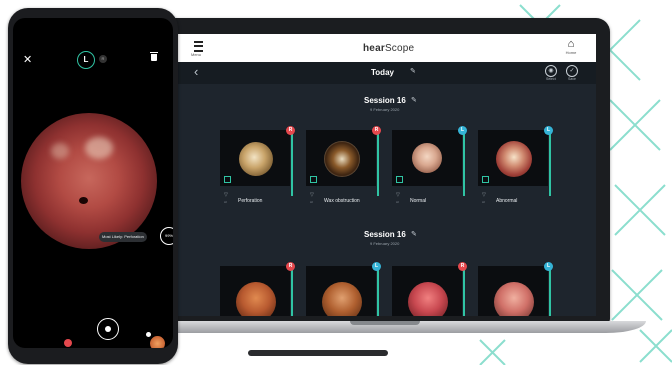  What do you see at coordinates (166, 236) in the screenshot?
I see `ai-confidence-ring: 99%` at bounding box center [166, 236].